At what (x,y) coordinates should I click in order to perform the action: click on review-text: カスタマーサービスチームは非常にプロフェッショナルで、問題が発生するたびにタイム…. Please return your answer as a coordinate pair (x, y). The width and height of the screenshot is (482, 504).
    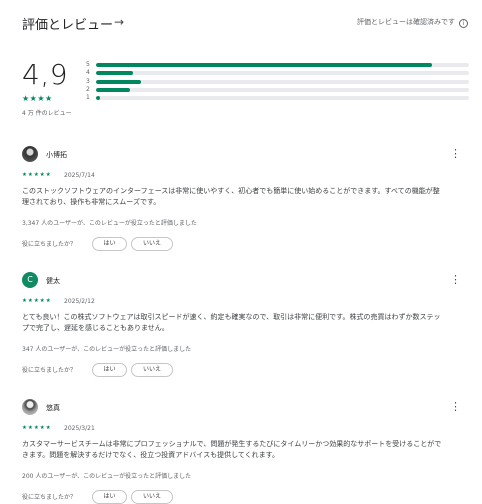
    Looking at the image, I should click on (232, 449).